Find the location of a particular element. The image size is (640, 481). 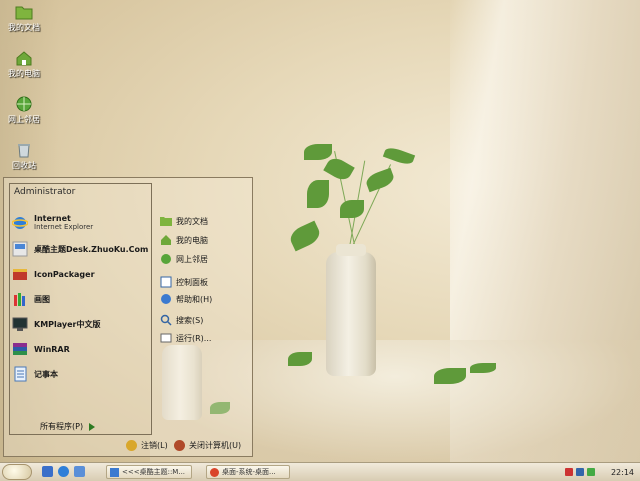

desktop-icon-my-documents: 我的文档 is located at coordinates (24, 18).